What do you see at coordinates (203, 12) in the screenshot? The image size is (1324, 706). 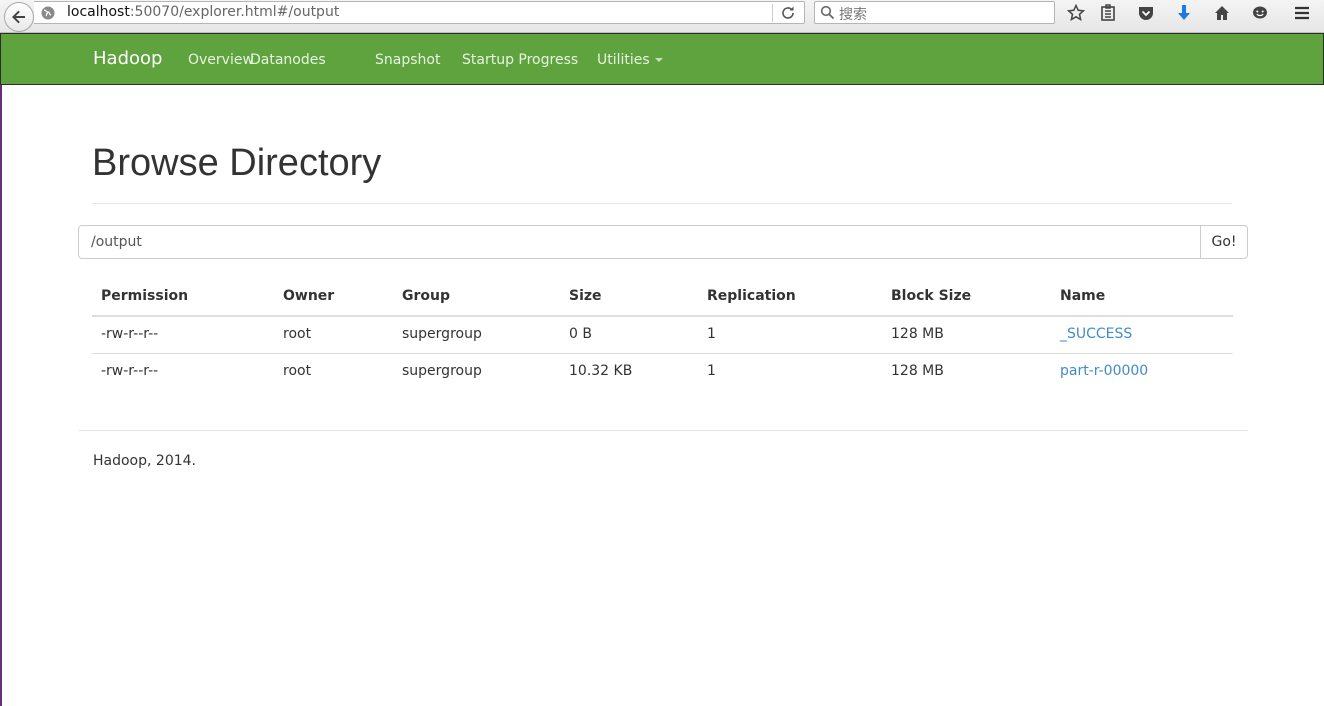 I see `url-text: localhost:50070/explorer.html#/output` at bounding box center [203, 12].